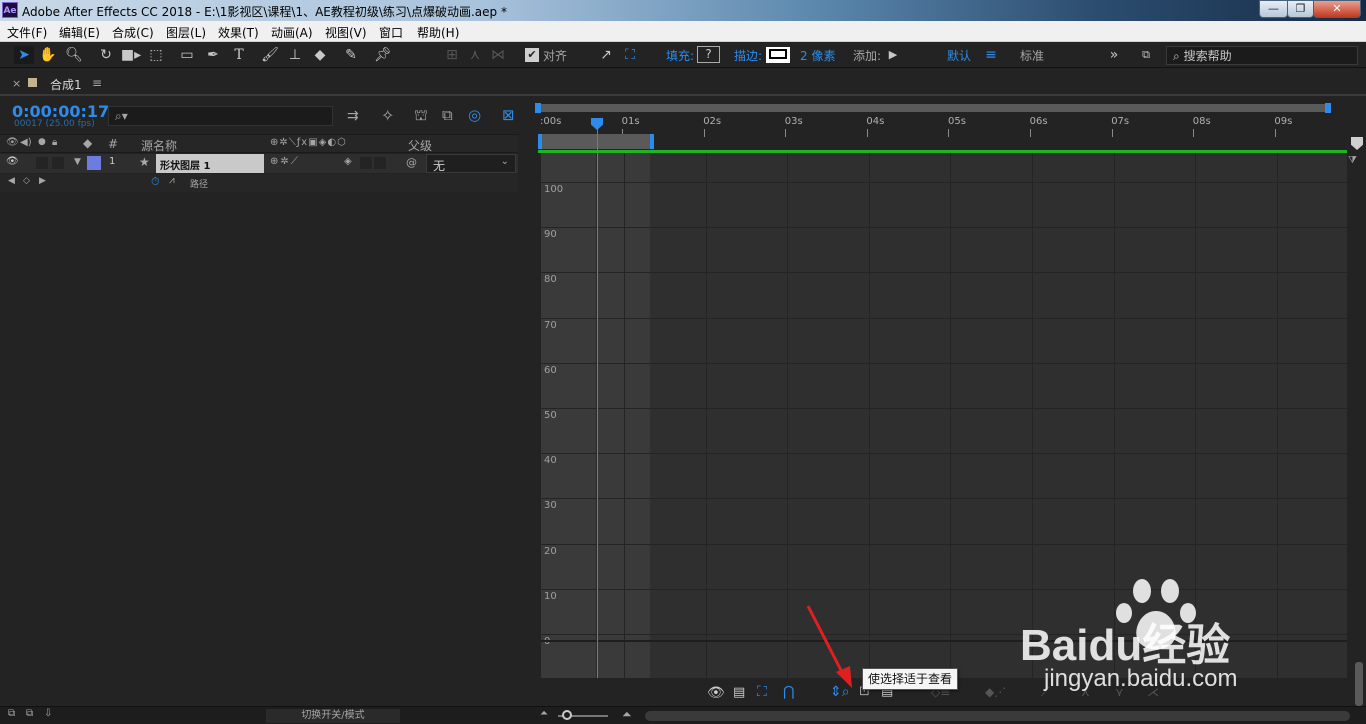 This screenshot has width=1366, height=724. Describe the element at coordinates (959, 55) in the screenshot. I see `workspace-default: 默认` at that location.